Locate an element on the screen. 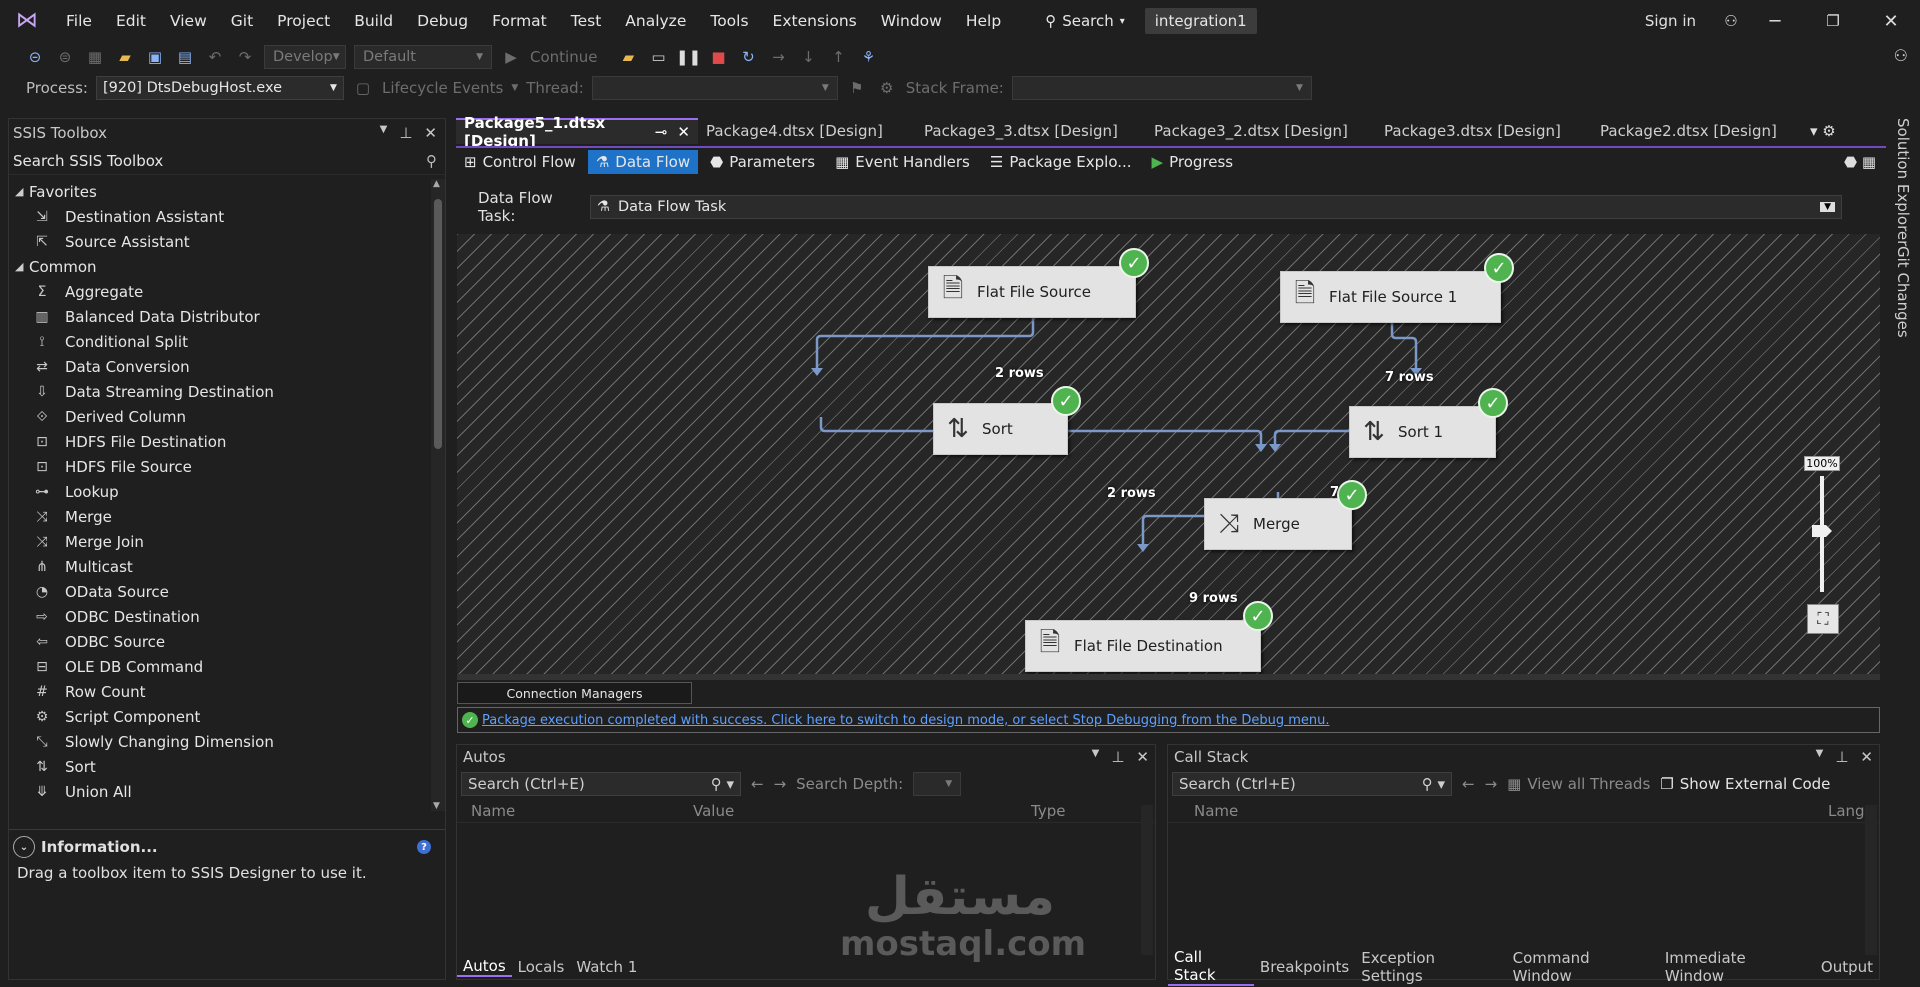  pin-icon: ⊸ is located at coordinates (661, 132).